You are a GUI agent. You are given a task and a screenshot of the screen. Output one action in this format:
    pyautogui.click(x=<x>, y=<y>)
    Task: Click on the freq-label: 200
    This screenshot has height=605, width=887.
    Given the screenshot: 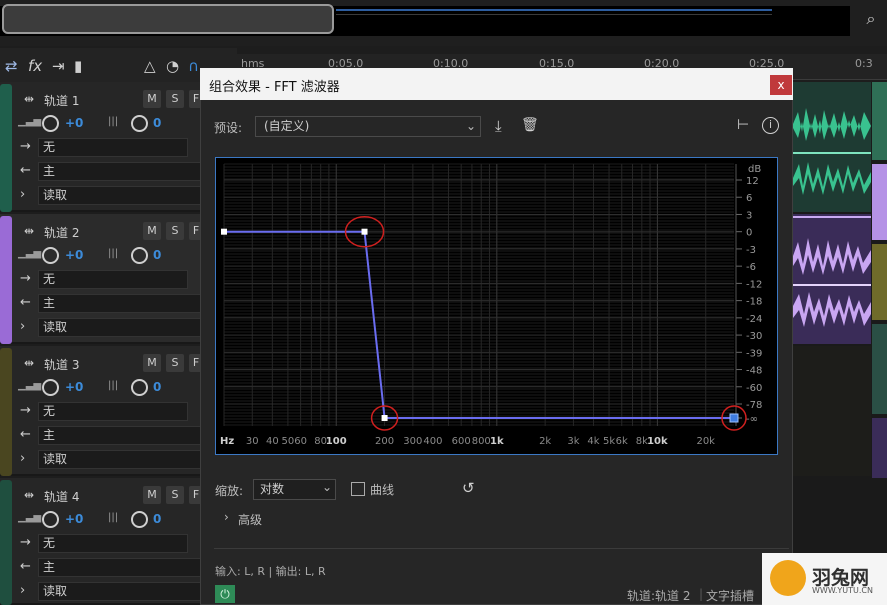 What is the action you would take?
    pyautogui.click(x=384, y=441)
    